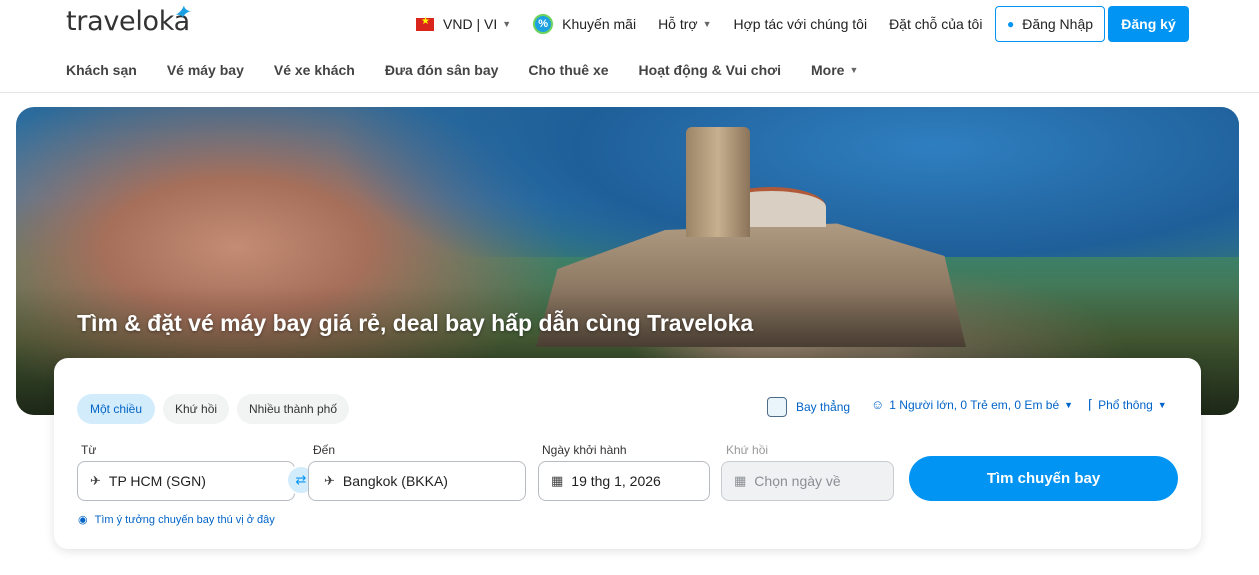 This screenshot has height=575, width=1259. I want to click on nav-partner: Hợp tác với chúng tôi, so click(801, 24).